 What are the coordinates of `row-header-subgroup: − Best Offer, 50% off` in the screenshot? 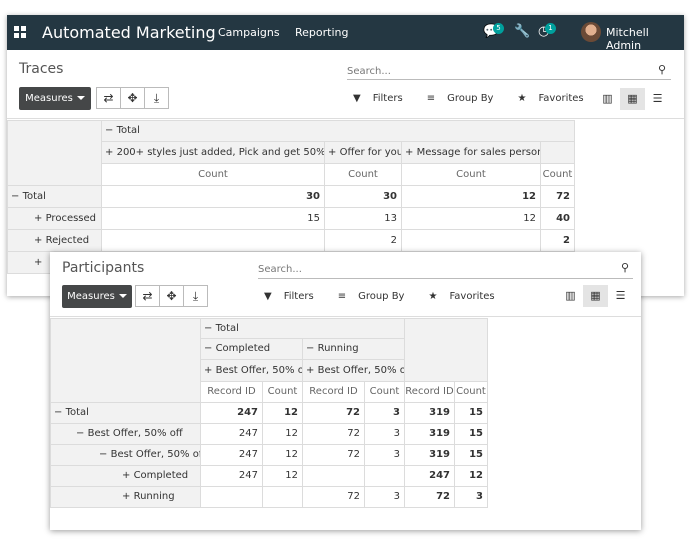 It's located at (125, 455).